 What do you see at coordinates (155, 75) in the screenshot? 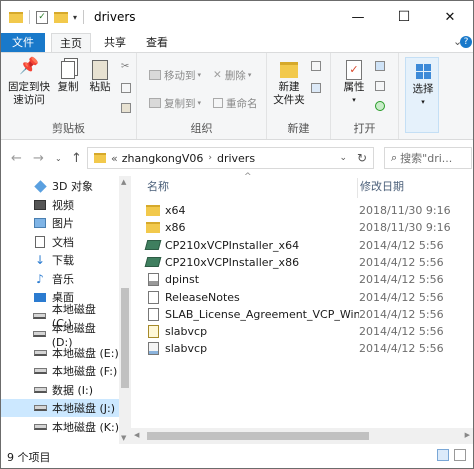
I see `move-to-icon` at bounding box center [155, 75].